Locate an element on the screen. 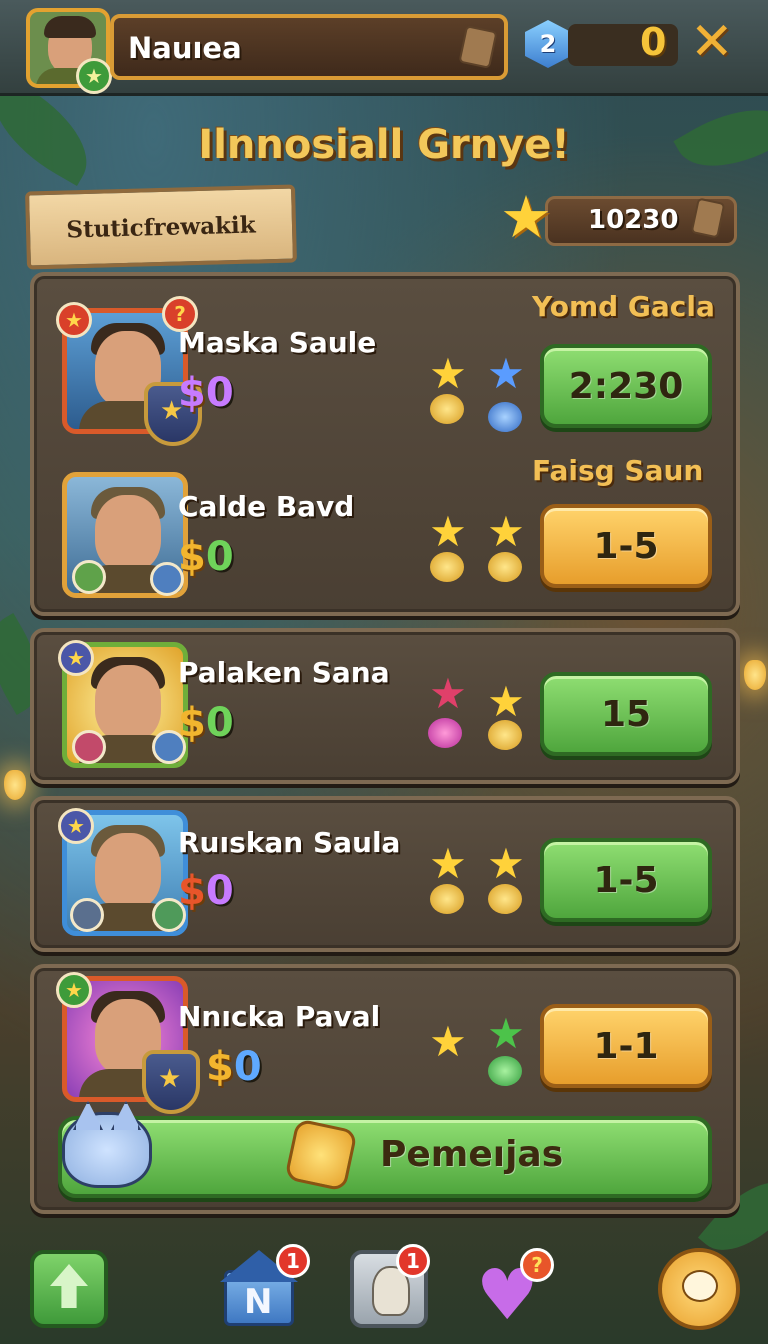 The height and width of the screenshot is (1344, 768). hero-name: Calde Bavd is located at coordinates (266, 506).